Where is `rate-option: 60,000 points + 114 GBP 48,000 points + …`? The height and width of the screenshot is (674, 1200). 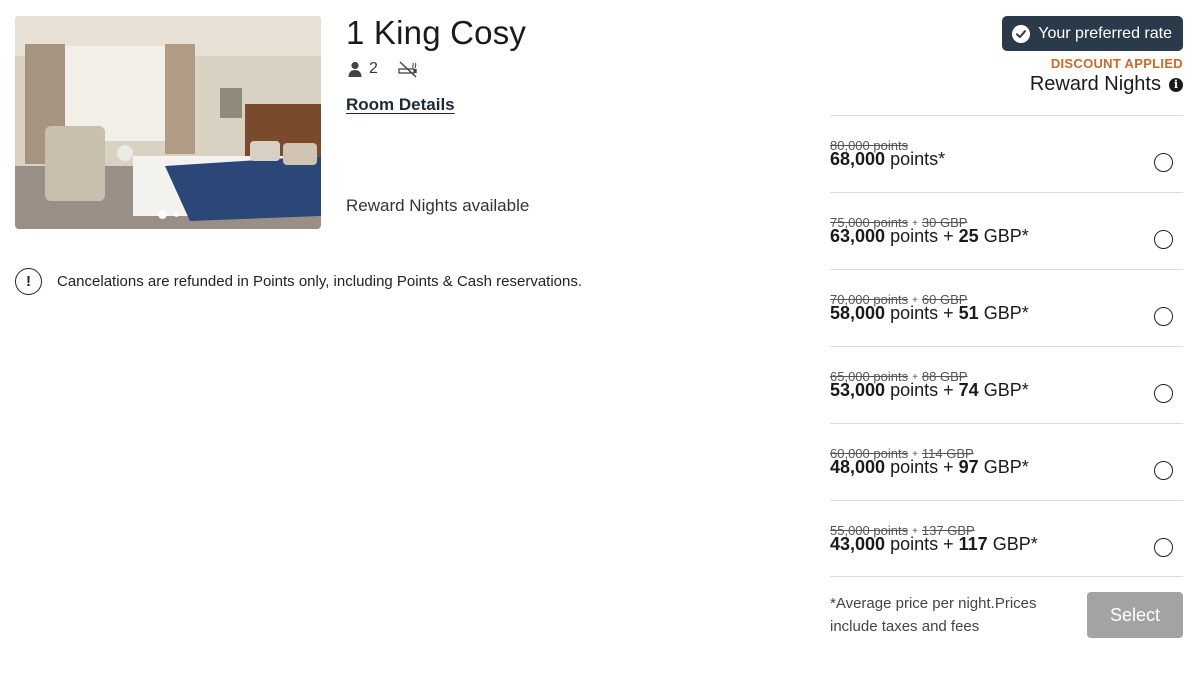 rate-option: 60,000 points + 114 GBP 48,000 points + … is located at coordinates (1006, 461).